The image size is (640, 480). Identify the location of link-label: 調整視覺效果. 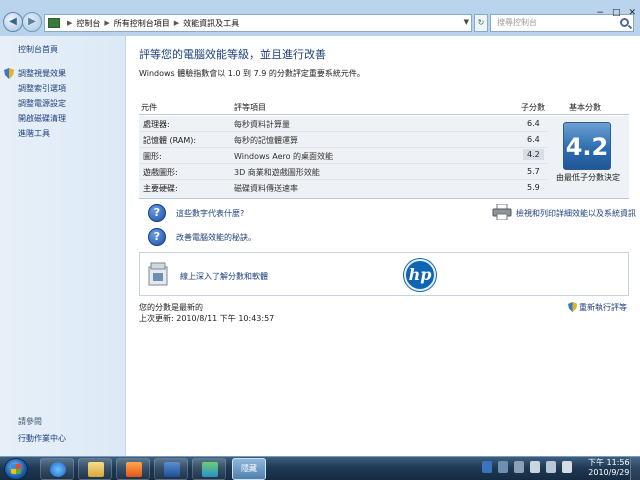
(42, 73).